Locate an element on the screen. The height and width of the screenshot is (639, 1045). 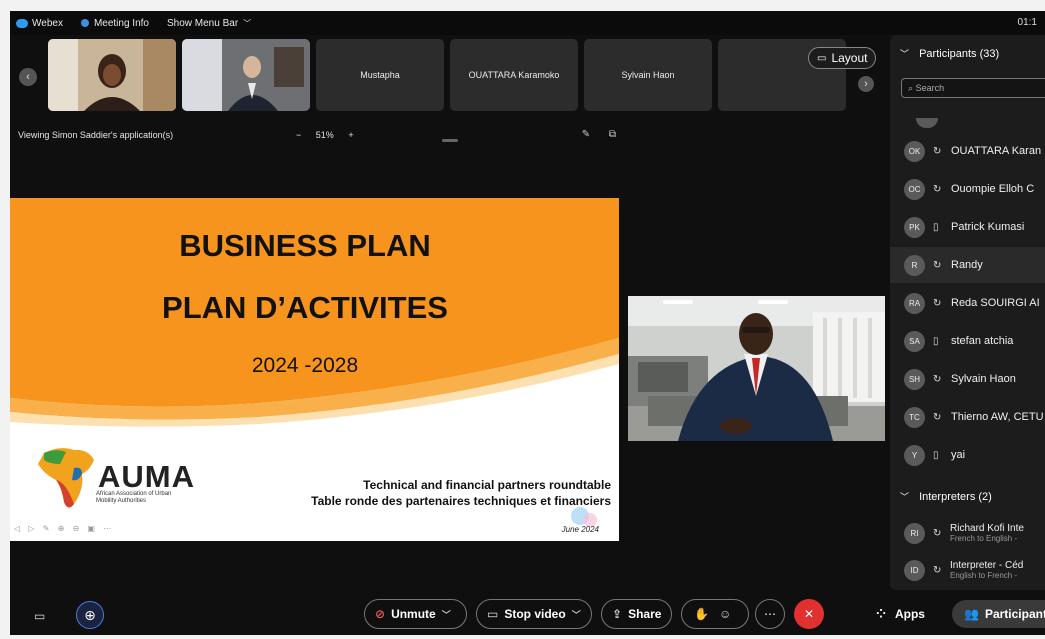
participants-header: ﹀ Participants (33) is located at coordinates (949, 53).